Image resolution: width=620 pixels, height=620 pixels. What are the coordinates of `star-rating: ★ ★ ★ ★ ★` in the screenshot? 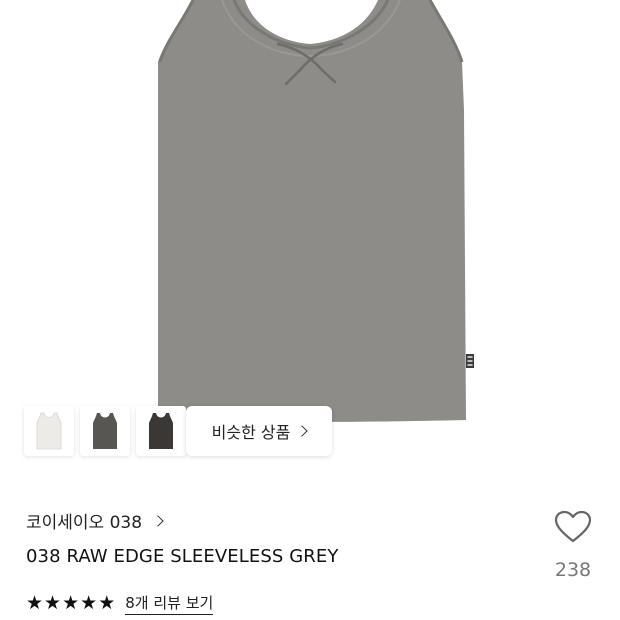 It's located at (70, 603).